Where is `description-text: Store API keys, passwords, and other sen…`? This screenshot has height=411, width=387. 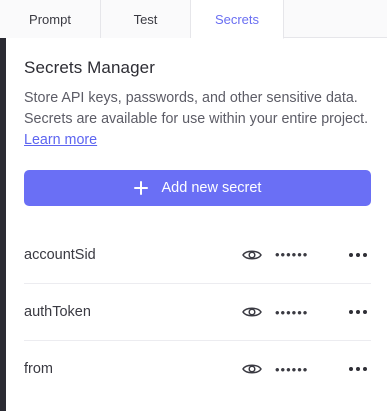
description-text: Store API keys, passwords, and other sen… is located at coordinates (196, 108).